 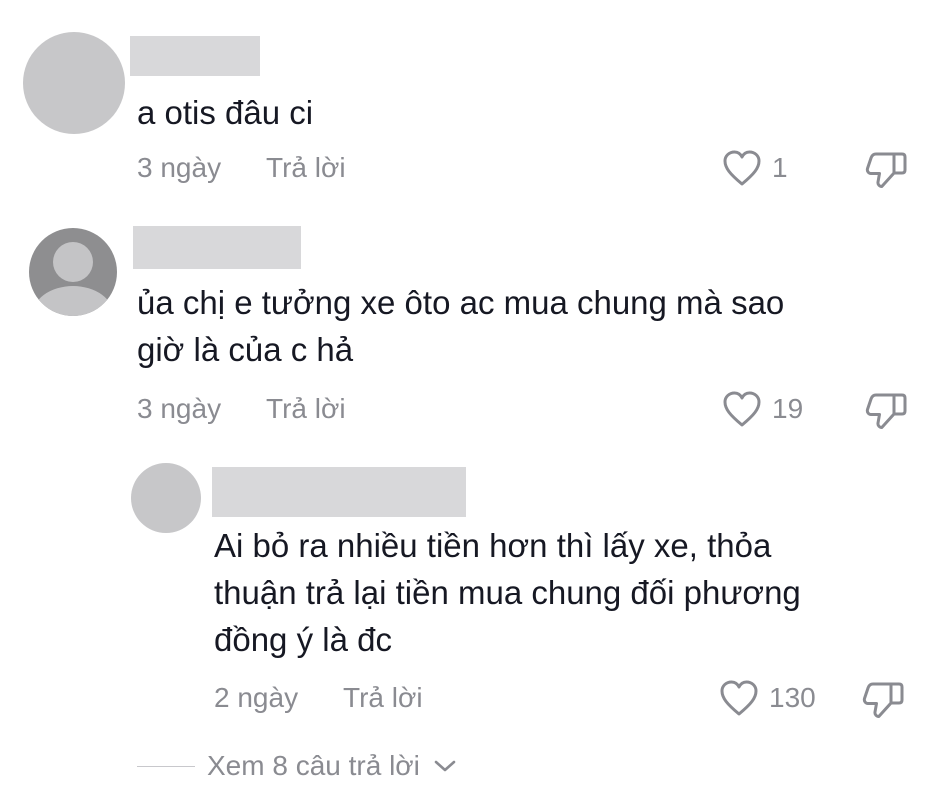 What do you see at coordinates (762, 409) in the screenshot?
I see `like-button: 19` at bounding box center [762, 409].